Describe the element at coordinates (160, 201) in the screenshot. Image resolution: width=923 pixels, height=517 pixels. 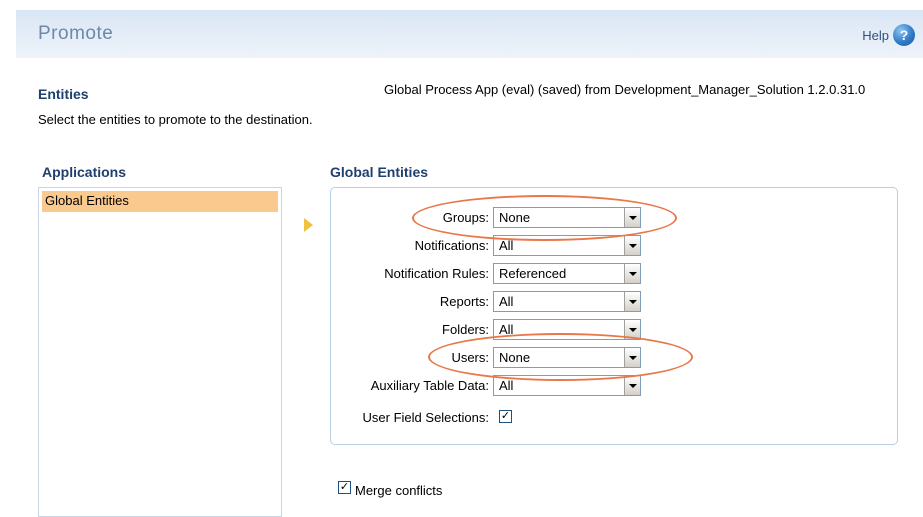
I see `list-item-global-entities: Global Entities` at that location.